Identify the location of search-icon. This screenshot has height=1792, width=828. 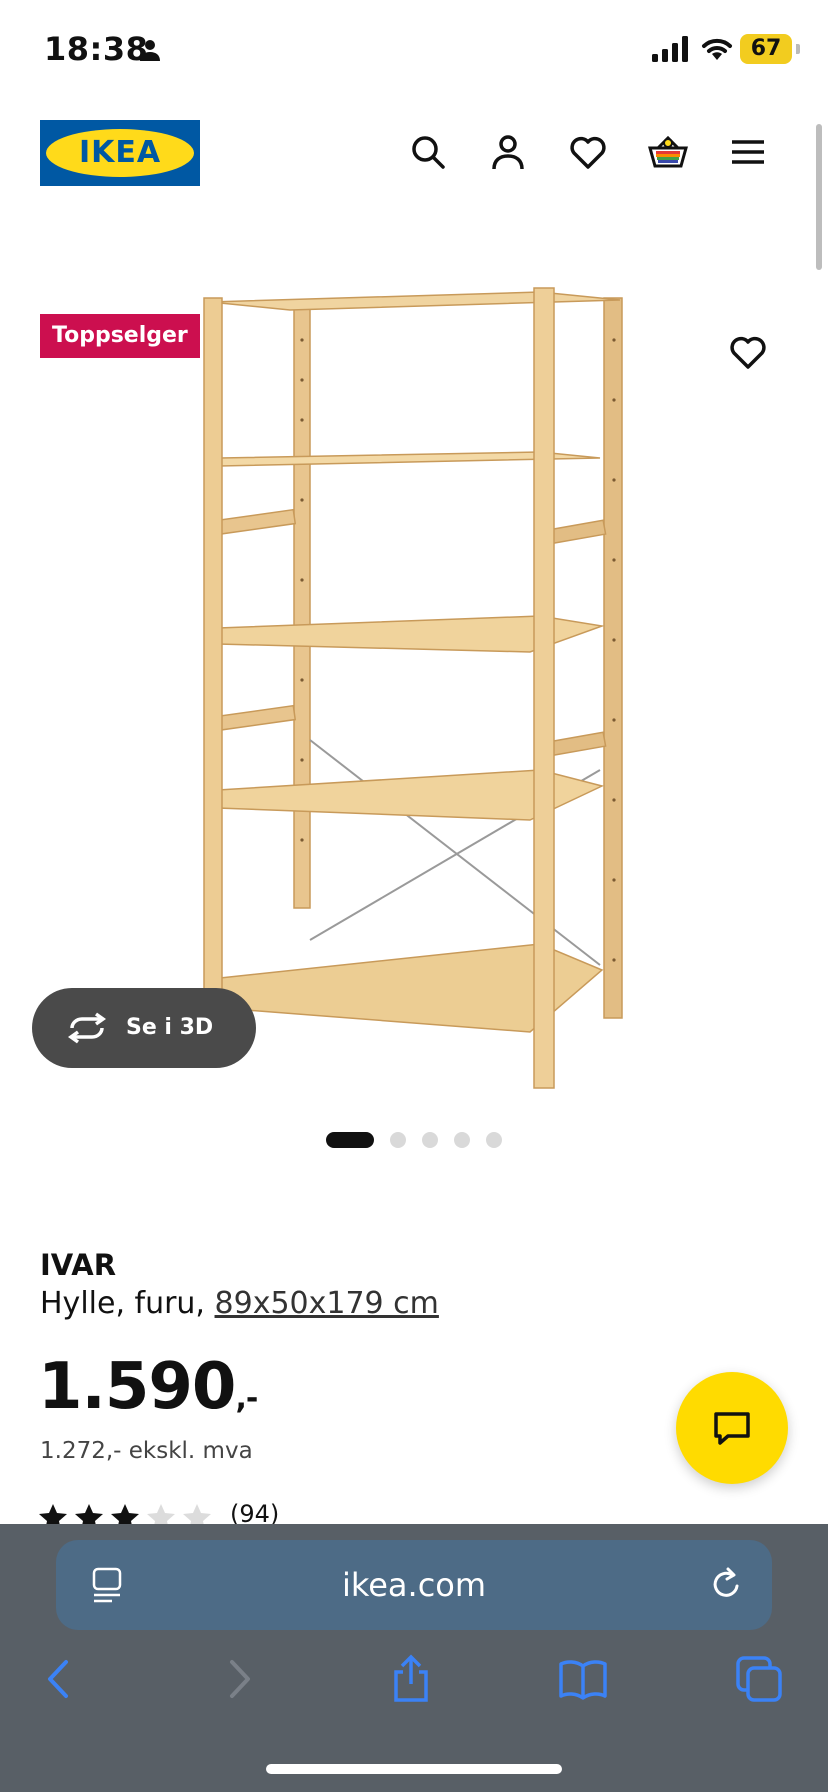
(428, 152).